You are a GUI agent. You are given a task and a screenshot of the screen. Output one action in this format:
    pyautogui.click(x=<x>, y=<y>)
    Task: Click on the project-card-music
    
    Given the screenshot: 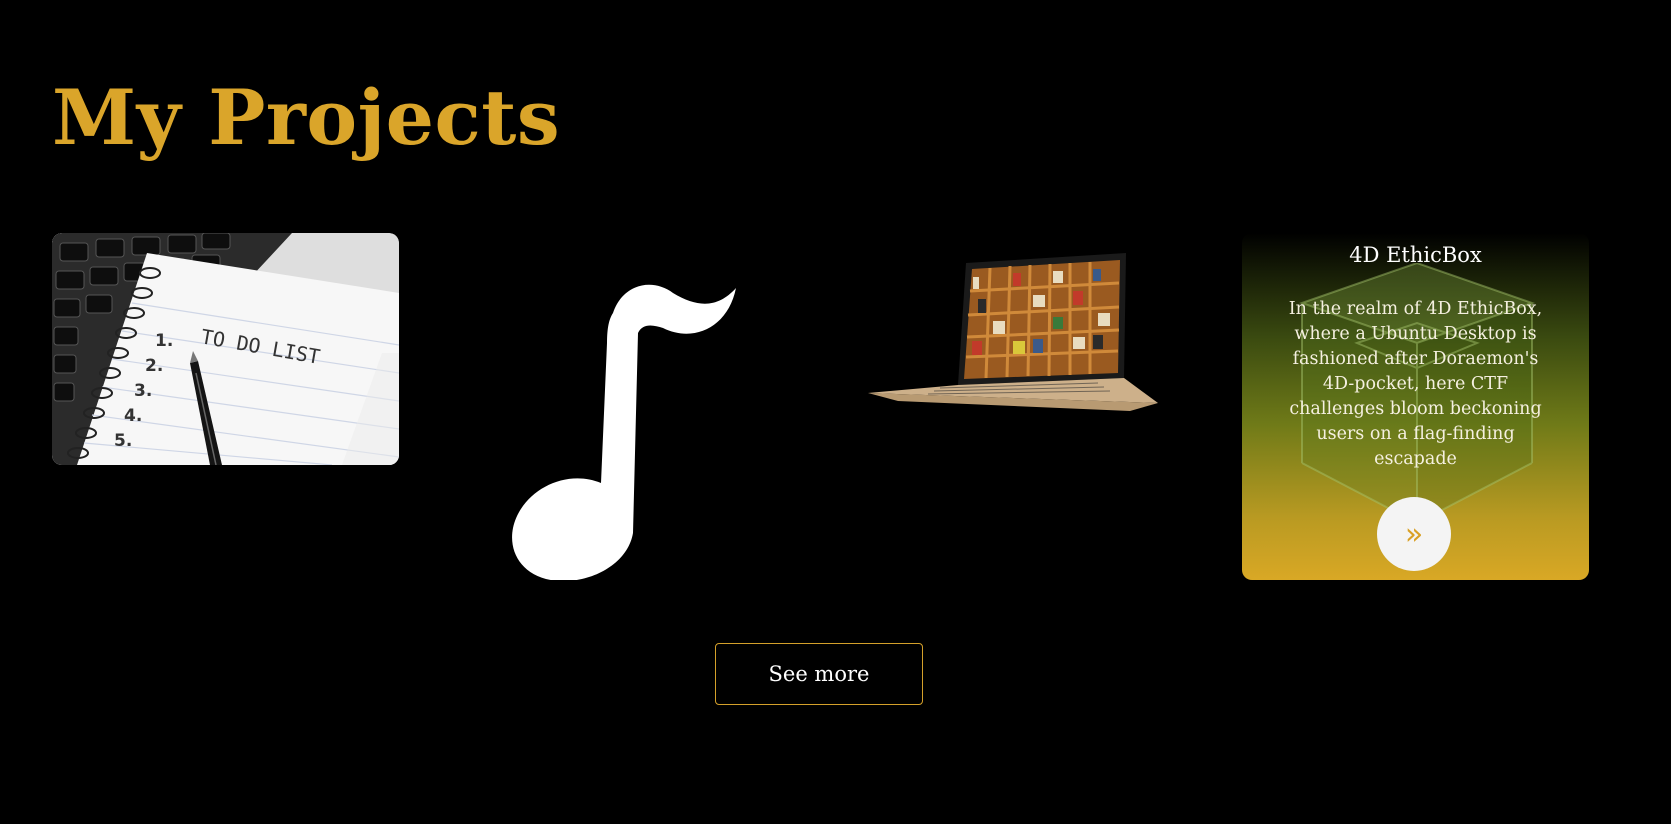 What is the action you would take?
    pyautogui.click(x=646, y=406)
    